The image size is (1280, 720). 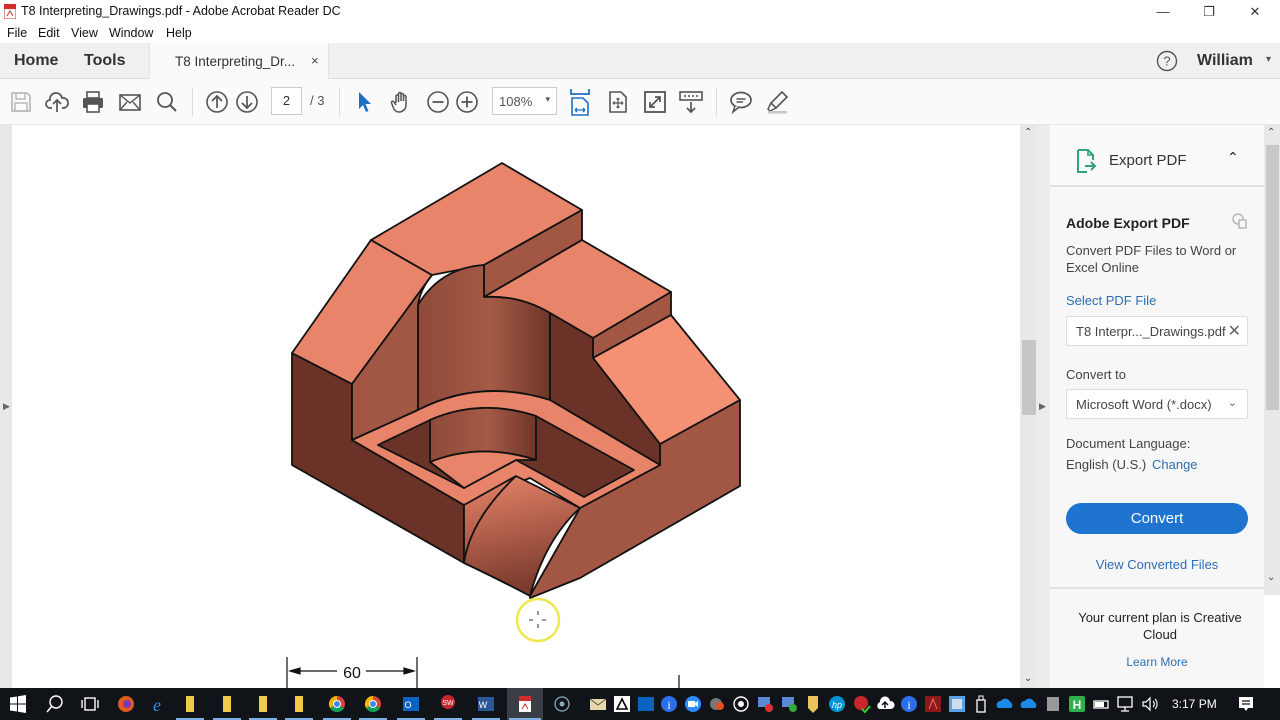 What do you see at coordinates (693, 704) in the screenshot?
I see `zoom-icon` at bounding box center [693, 704].